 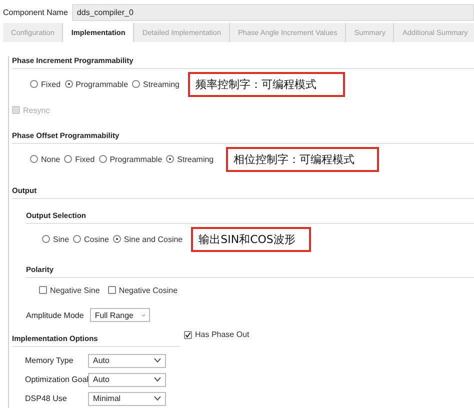 I want to click on checkbox: Negative Sine, so click(x=69, y=290).